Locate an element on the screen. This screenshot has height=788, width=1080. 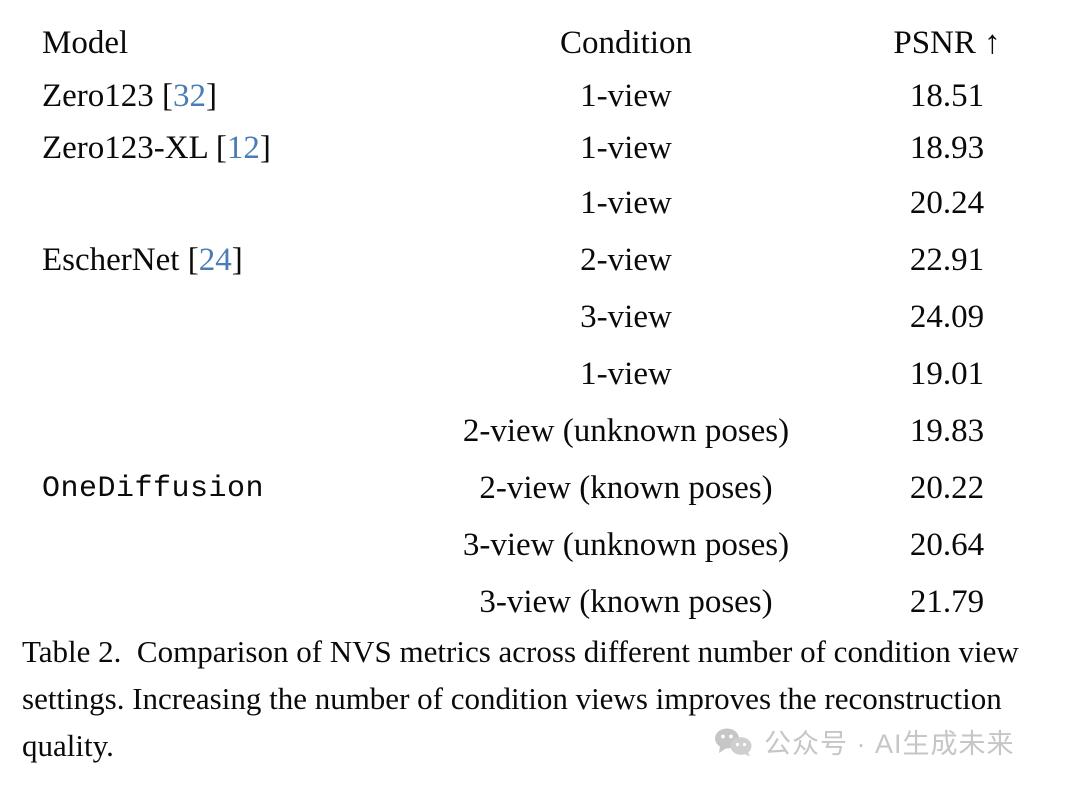
row-psnr-value: 20.64 is located at coordinates (947, 544).